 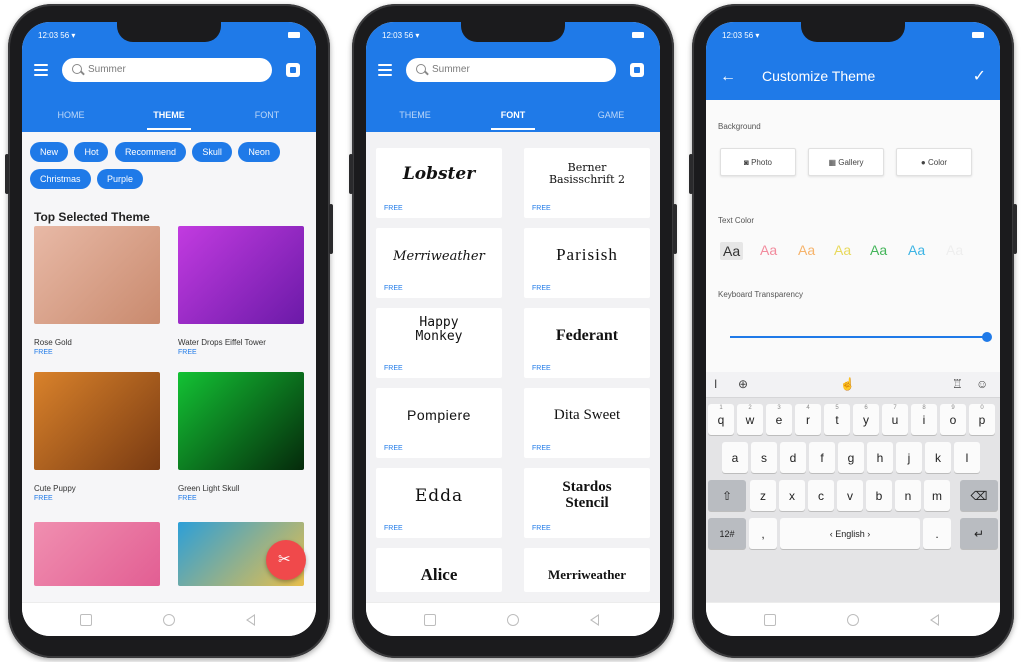 What do you see at coordinates (727, 495) in the screenshot?
I see `shift-key: ⇧` at bounding box center [727, 495].